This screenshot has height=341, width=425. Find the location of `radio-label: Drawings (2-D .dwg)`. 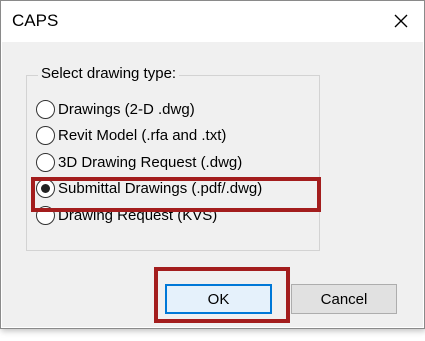

radio-label: Drawings (2-D .dwg) is located at coordinates (126, 109).